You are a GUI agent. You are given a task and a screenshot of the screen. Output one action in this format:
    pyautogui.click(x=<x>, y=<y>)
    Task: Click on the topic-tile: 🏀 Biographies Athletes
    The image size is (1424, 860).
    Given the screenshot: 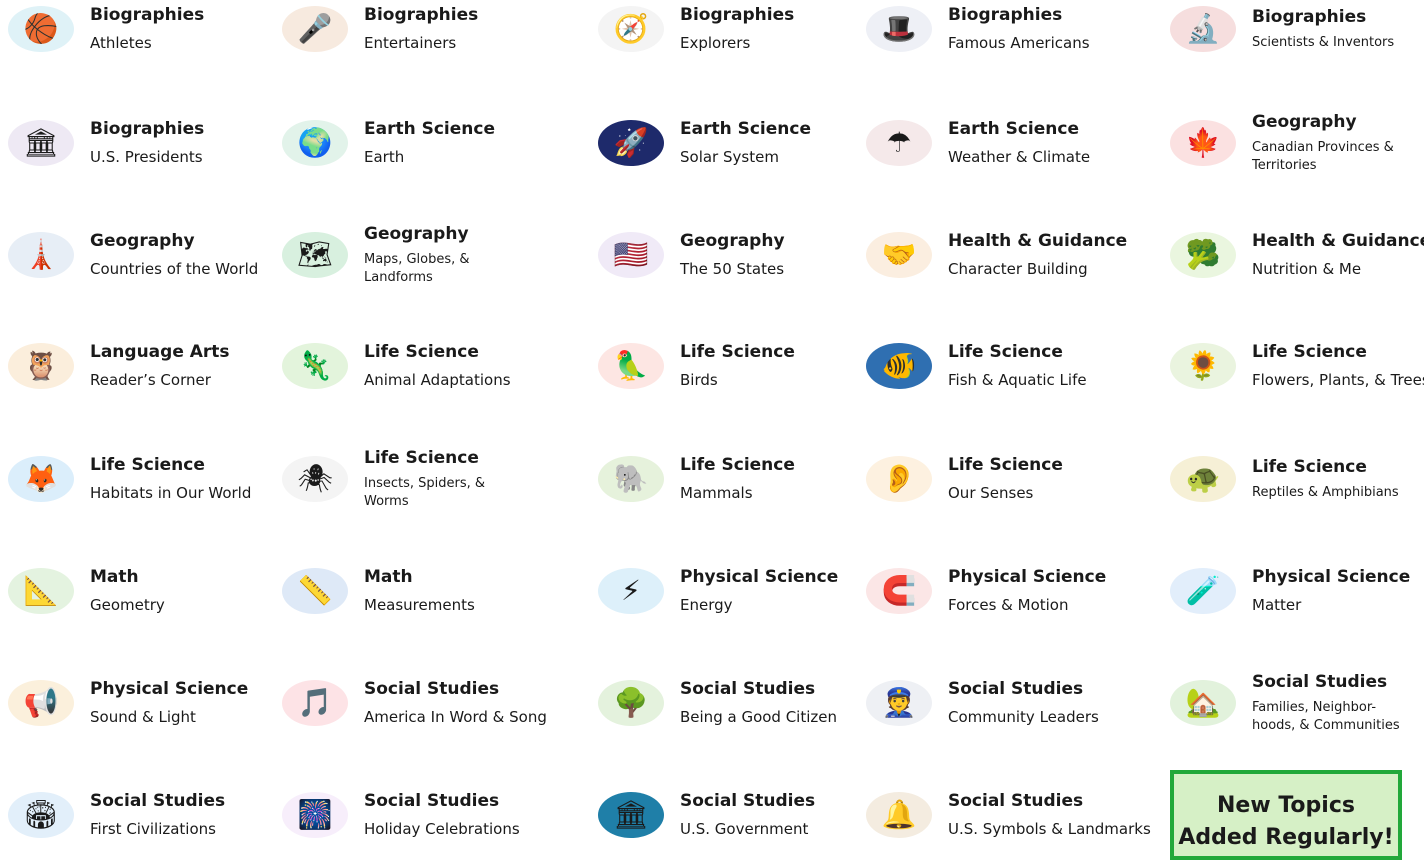 What is the action you would take?
    pyautogui.click(x=106, y=29)
    